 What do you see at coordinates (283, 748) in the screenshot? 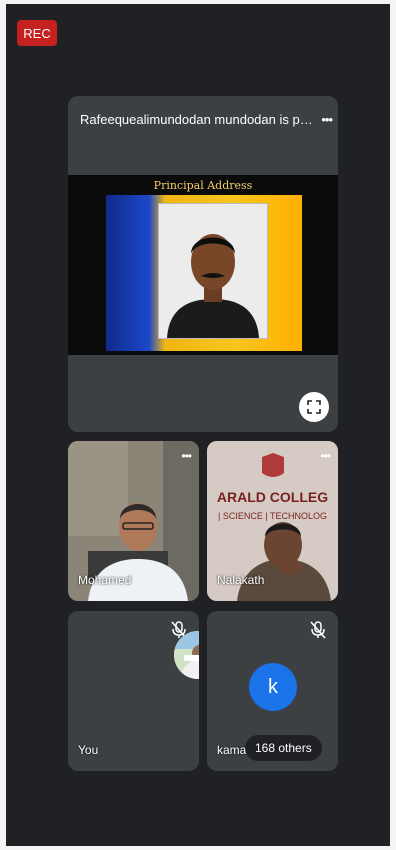
I see `others-count-pill: 168 others` at bounding box center [283, 748].